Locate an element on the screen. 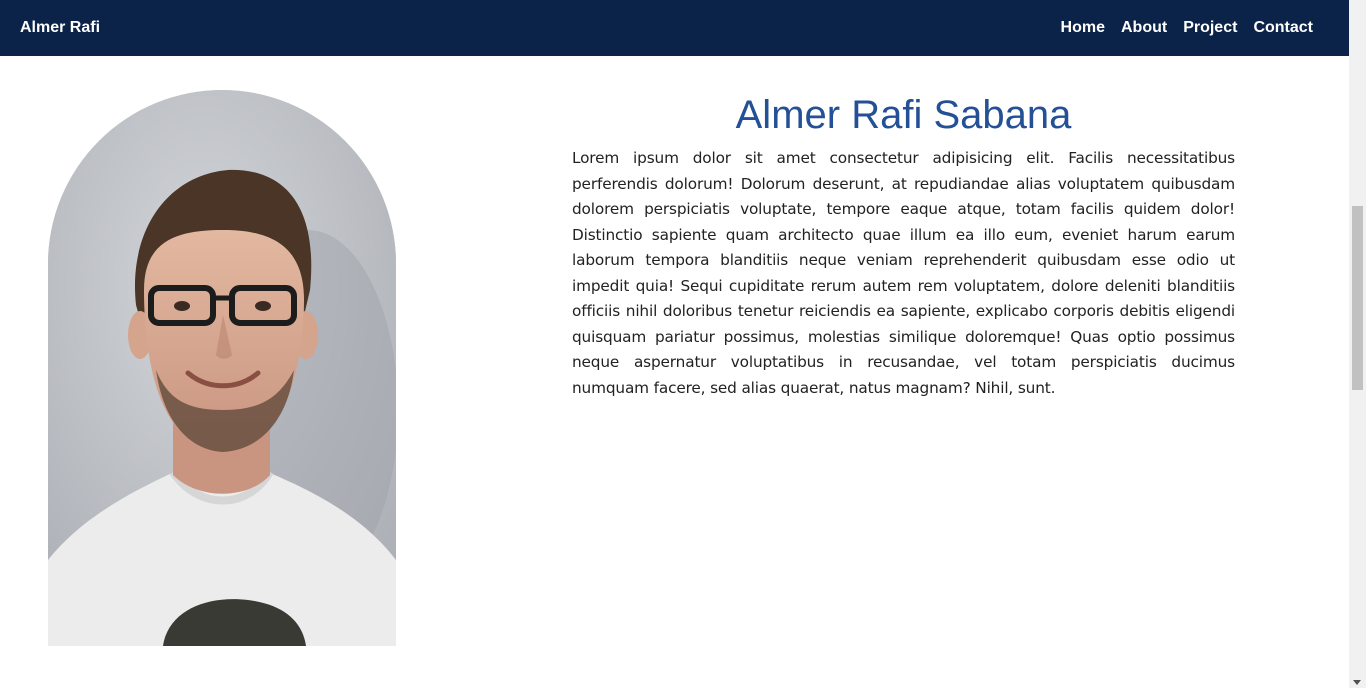 This screenshot has width=1366, height=688. vertical-scrollbar is located at coordinates (1357, 344).